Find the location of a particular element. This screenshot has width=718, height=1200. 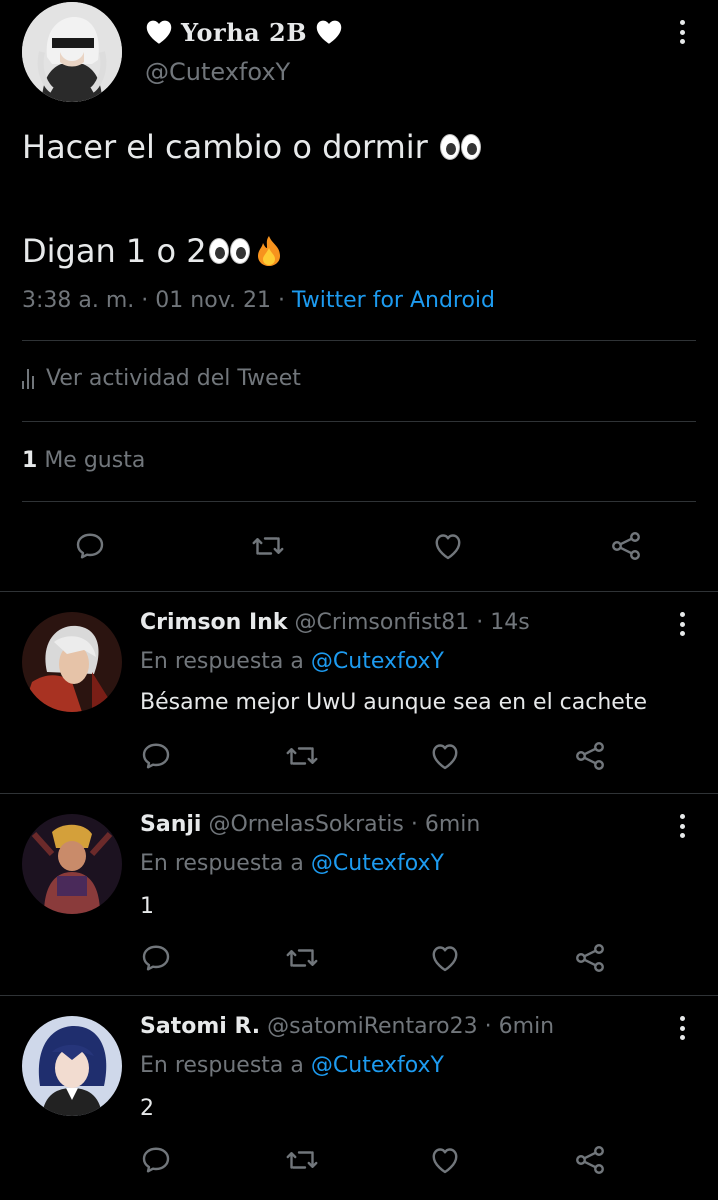

likes-count: 1 is located at coordinates (30, 460).